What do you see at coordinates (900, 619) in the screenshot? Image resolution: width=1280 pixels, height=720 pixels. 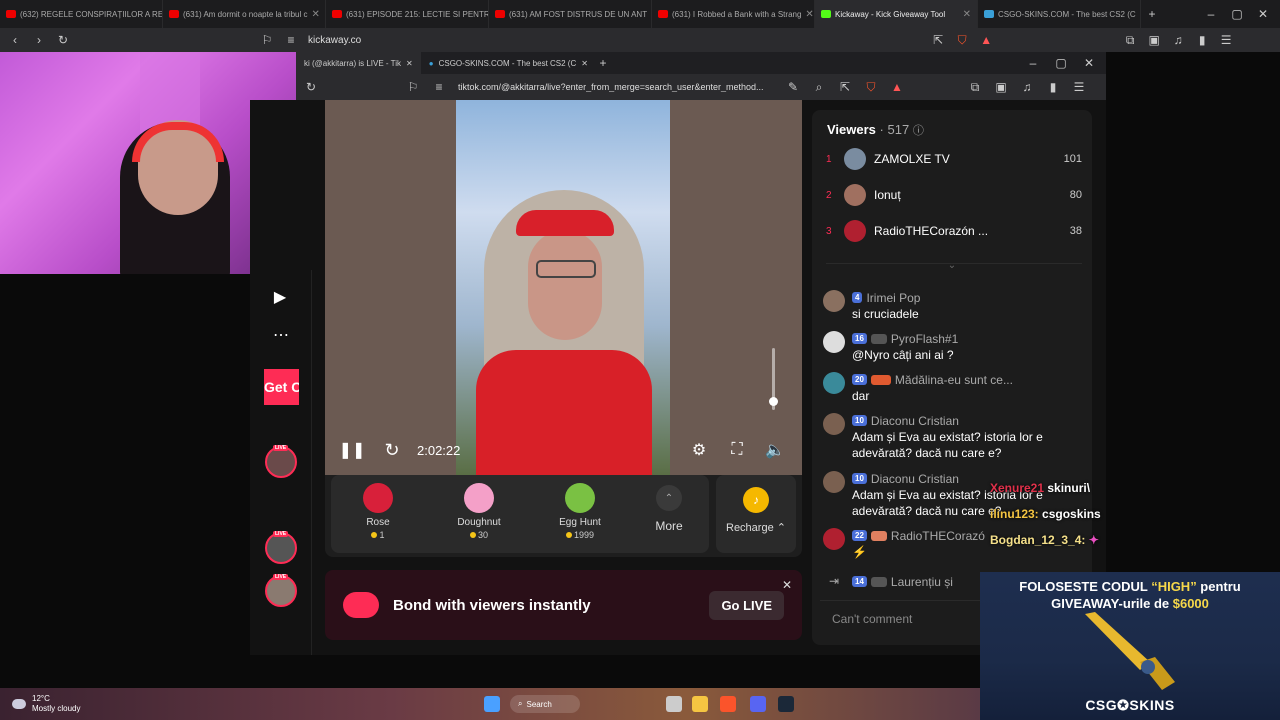 I see `comment-input: Can't comment` at bounding box center [900, 619].